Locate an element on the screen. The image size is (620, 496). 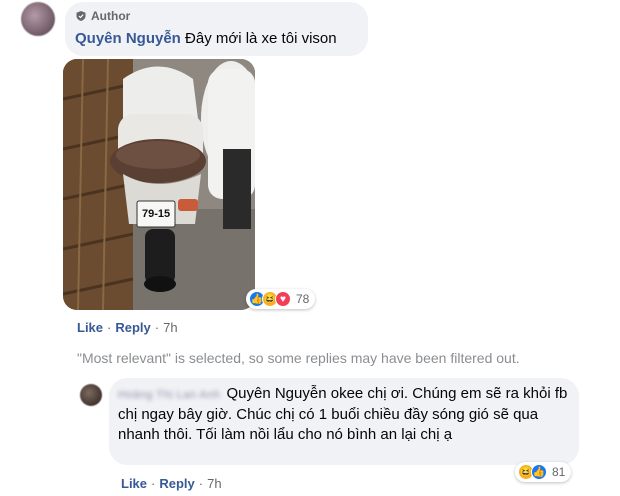
post-reactions: 👍 😆 ♥ 78 is located at coordinates (281, 299).